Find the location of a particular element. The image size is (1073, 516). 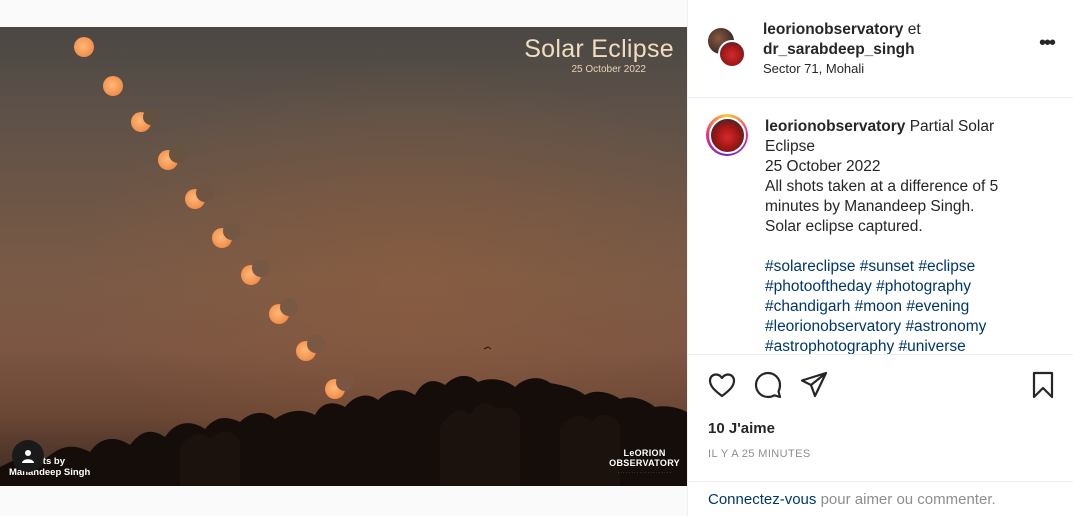

user-icon is located at coordinates (28, 456).